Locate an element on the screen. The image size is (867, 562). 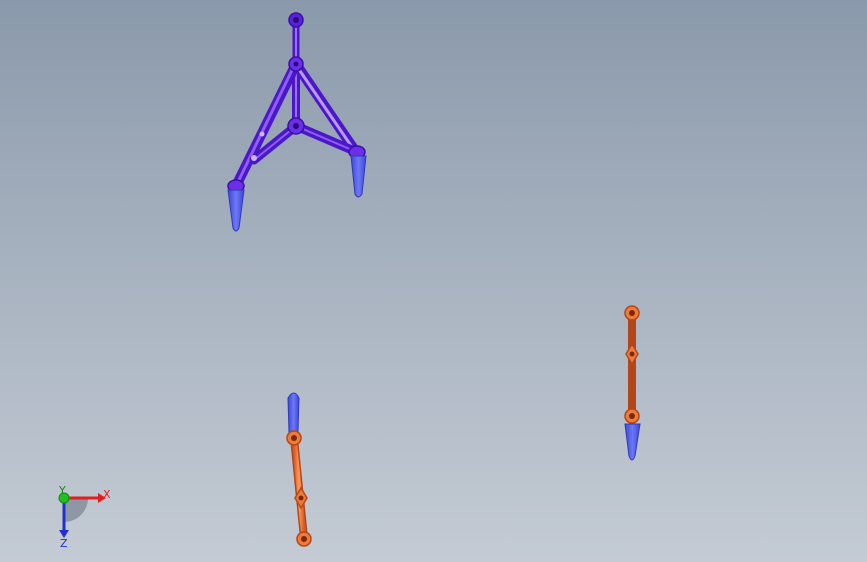
tie-rod-link-right is located at coordinates (632, 383).